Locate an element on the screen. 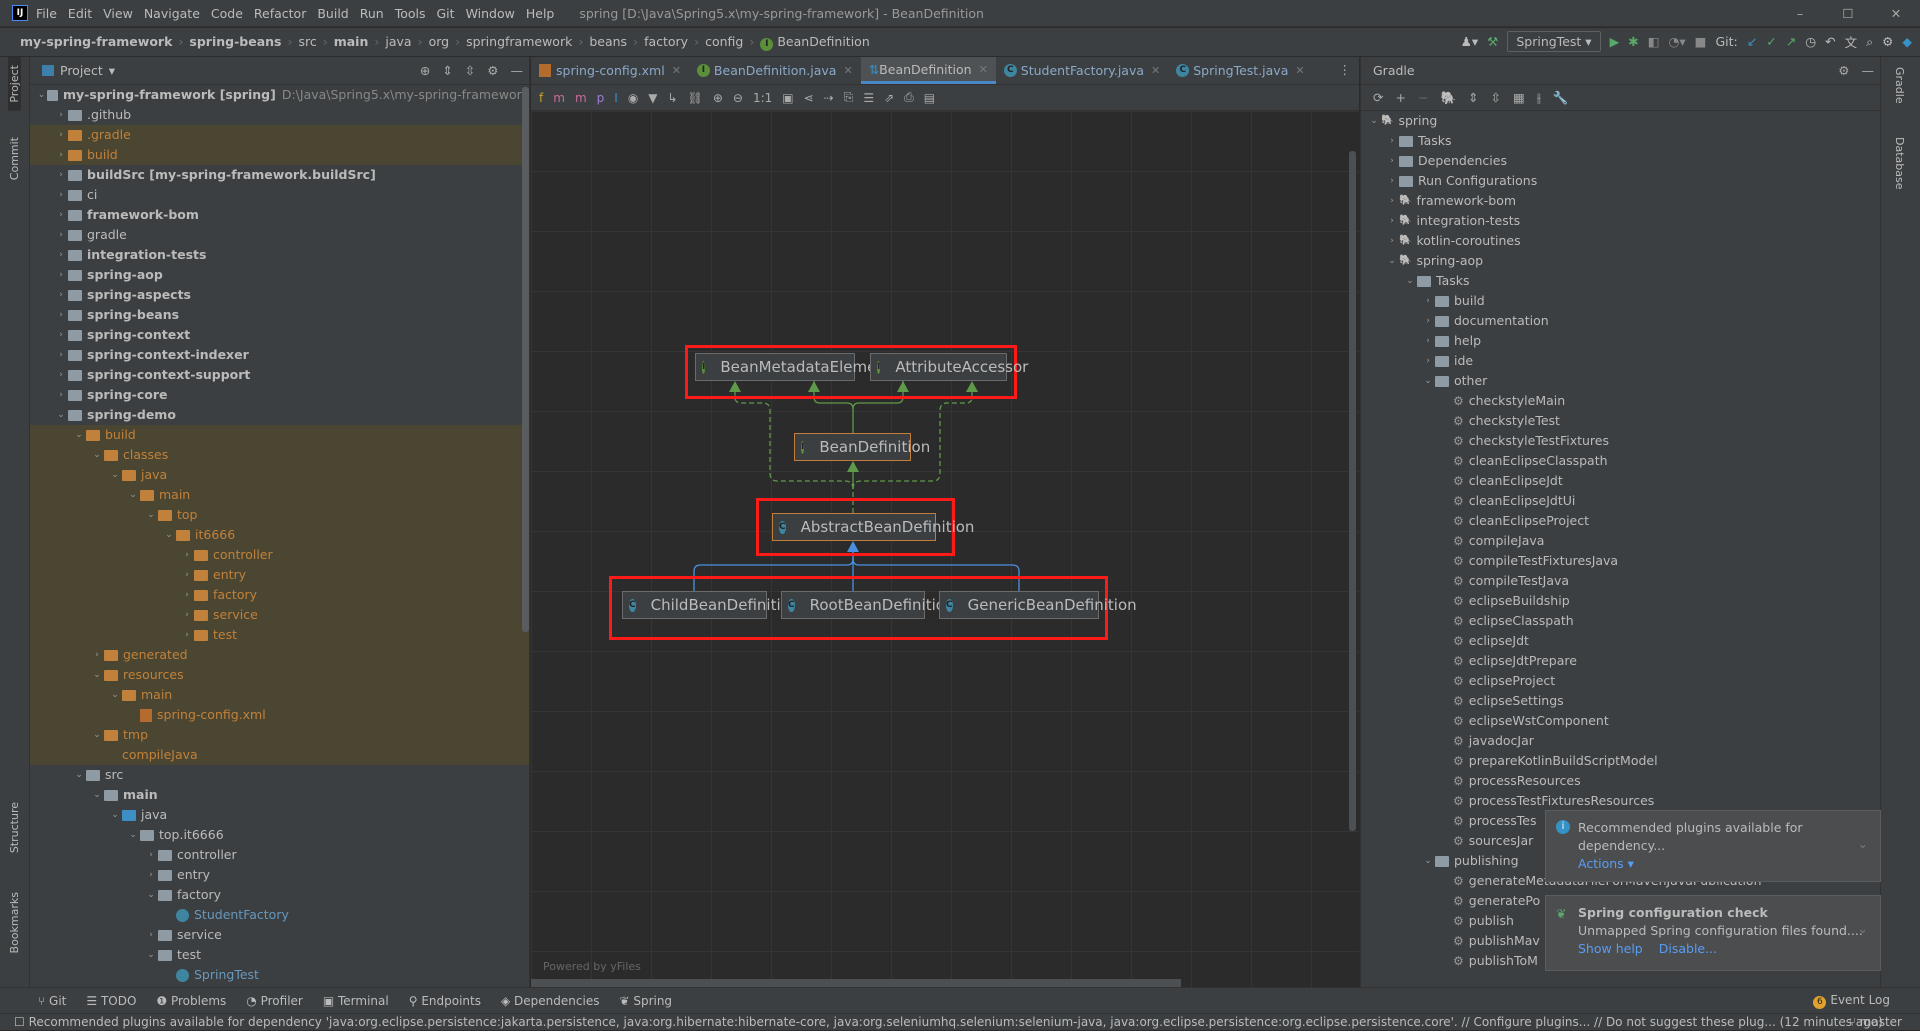  strip-gradle: Gradle is located at coordinates (1899, 85).